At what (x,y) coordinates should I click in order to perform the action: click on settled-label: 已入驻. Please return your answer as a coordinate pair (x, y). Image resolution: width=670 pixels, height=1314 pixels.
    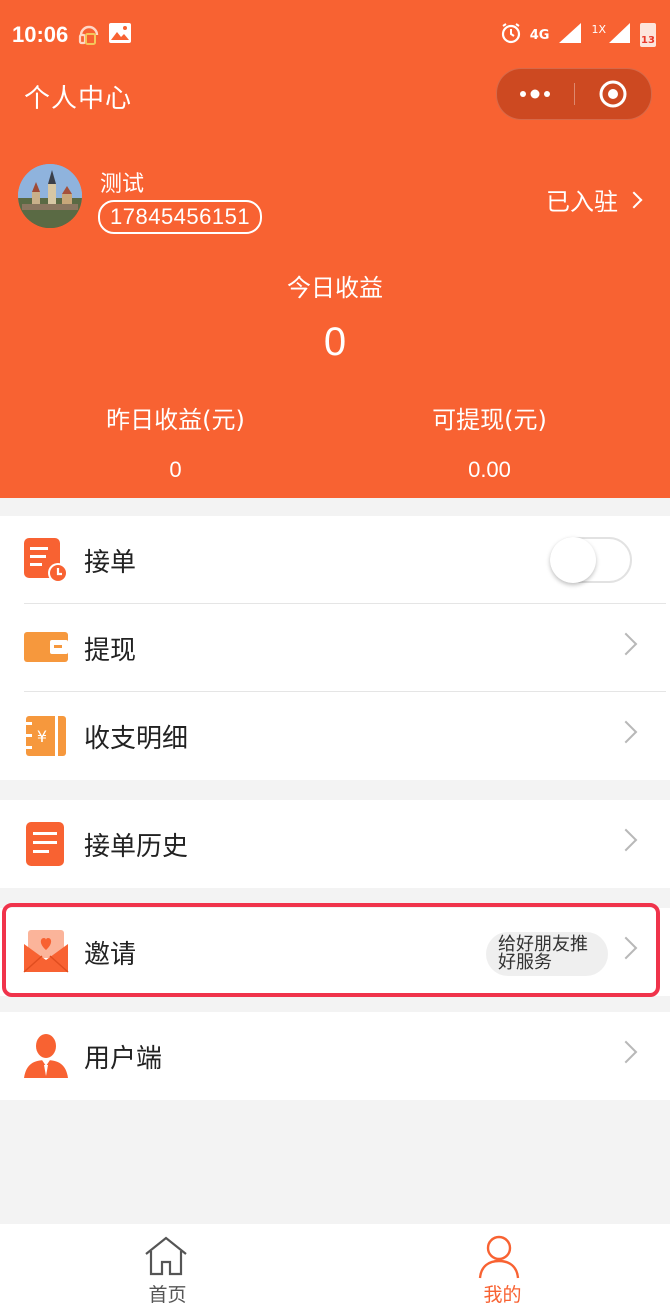
    Looking at the image, I should click on (582, 202).